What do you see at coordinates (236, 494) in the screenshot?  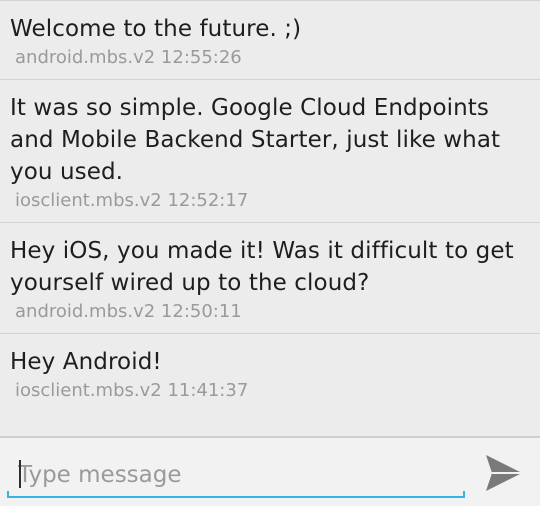 I see `input-underline` at bounding box center [236, 494].